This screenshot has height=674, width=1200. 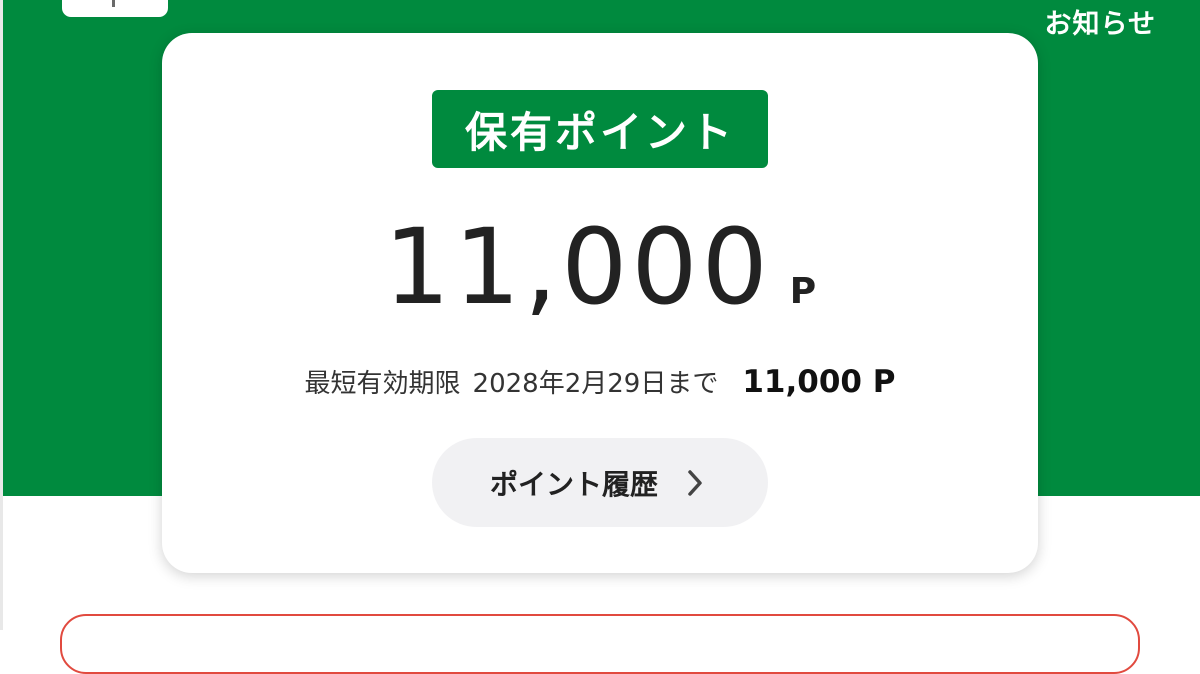 What do you see at coordinates (595, 384) in the screenshot?
I see `expiry-date: 2028年2月29日まで` at bounding box center [595, 384].